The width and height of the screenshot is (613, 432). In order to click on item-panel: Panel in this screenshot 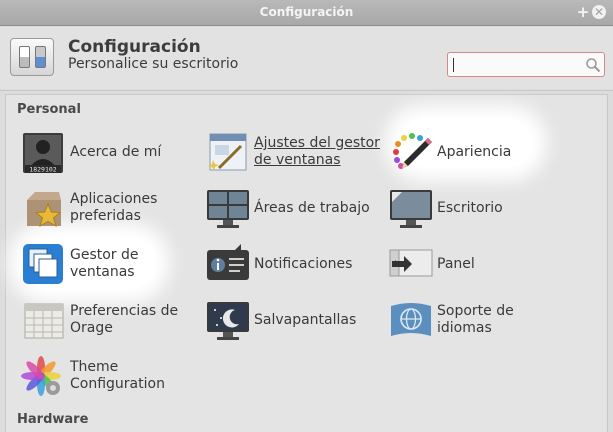, I will do `click(463, 267)`.